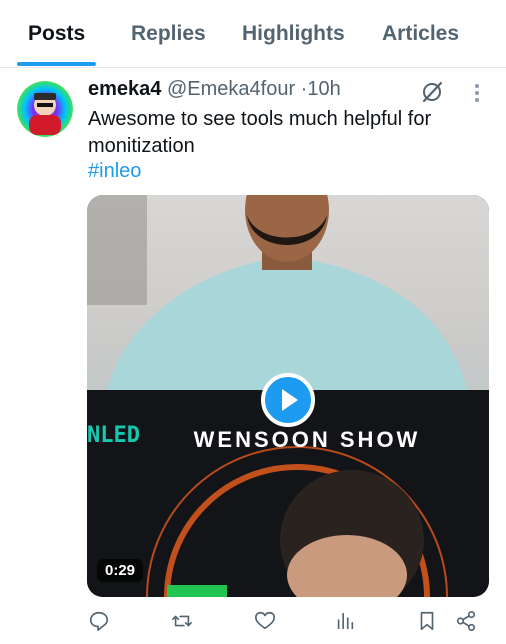  What do you see at coordinates (466, 621) in the screenshot?
I see `share-icon` at bounding box center [466, 621].